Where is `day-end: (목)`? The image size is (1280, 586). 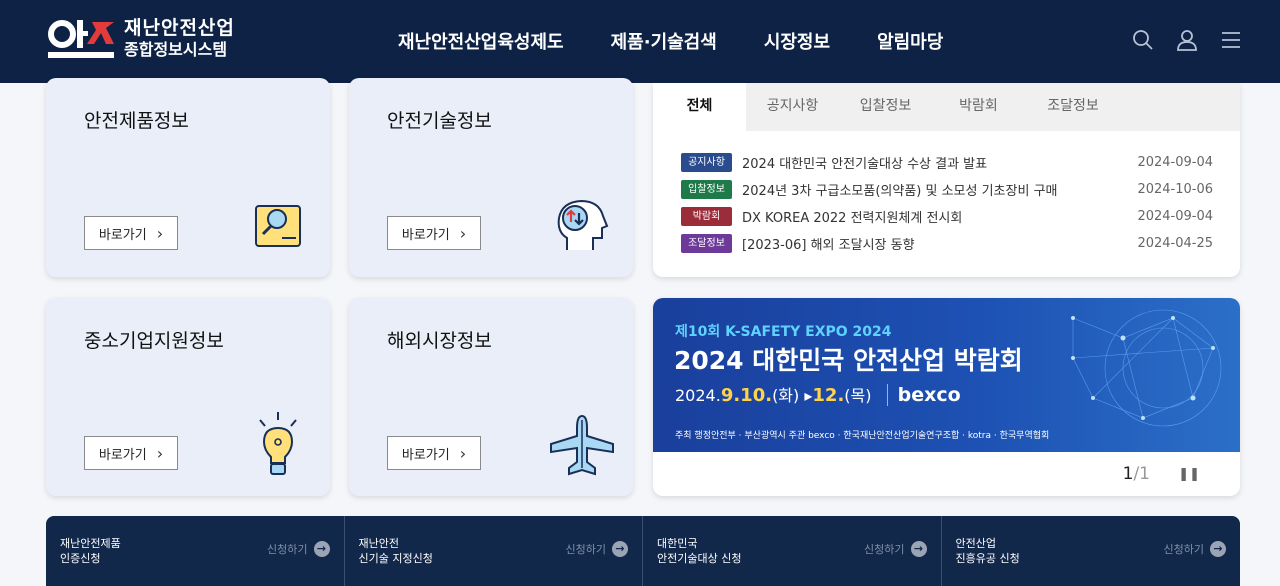 day-end: (목) is located at coordinates (858, 395).